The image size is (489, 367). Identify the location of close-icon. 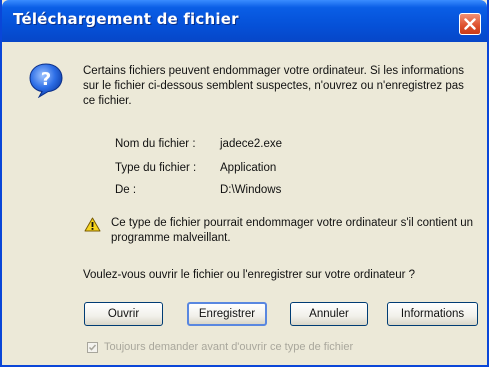
(470, 24).